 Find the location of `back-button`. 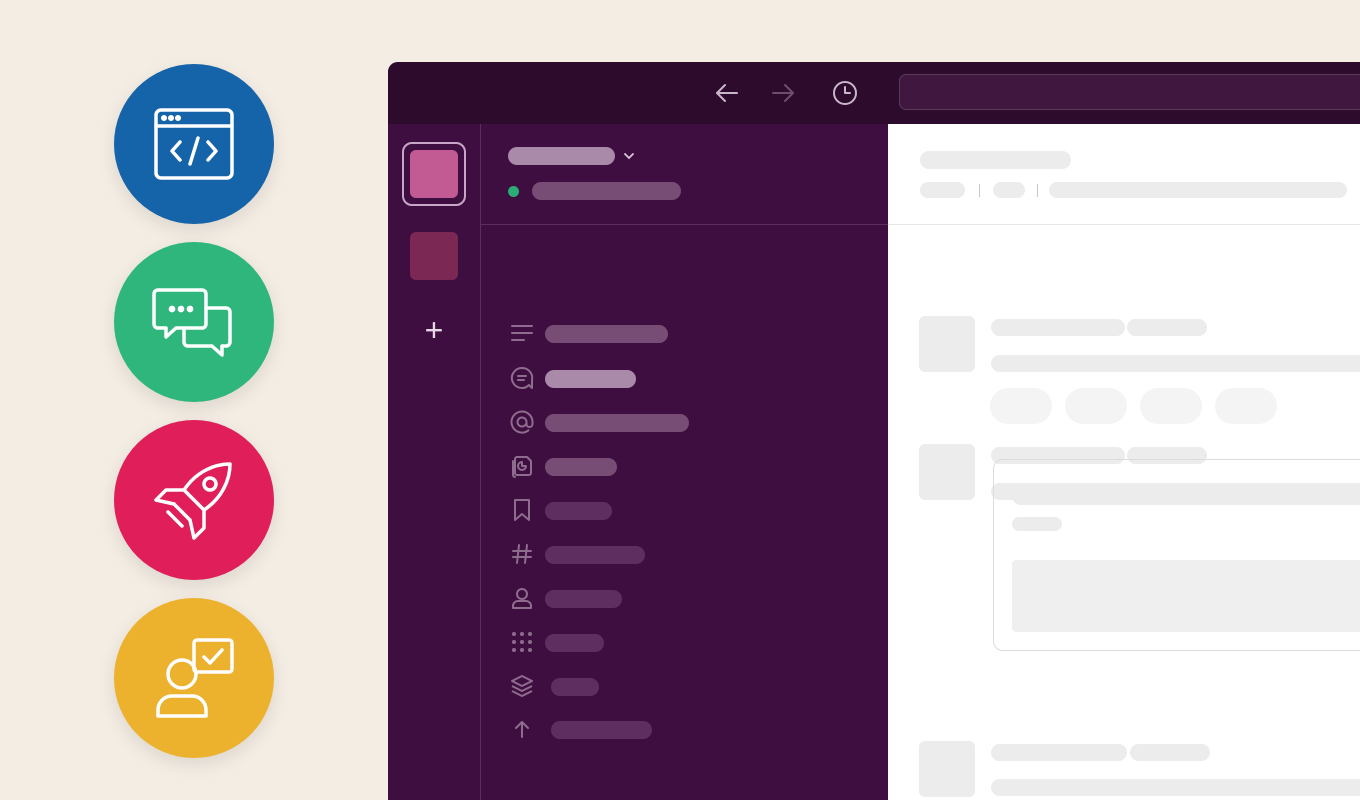

back-button is located at coordinates (727, 93).